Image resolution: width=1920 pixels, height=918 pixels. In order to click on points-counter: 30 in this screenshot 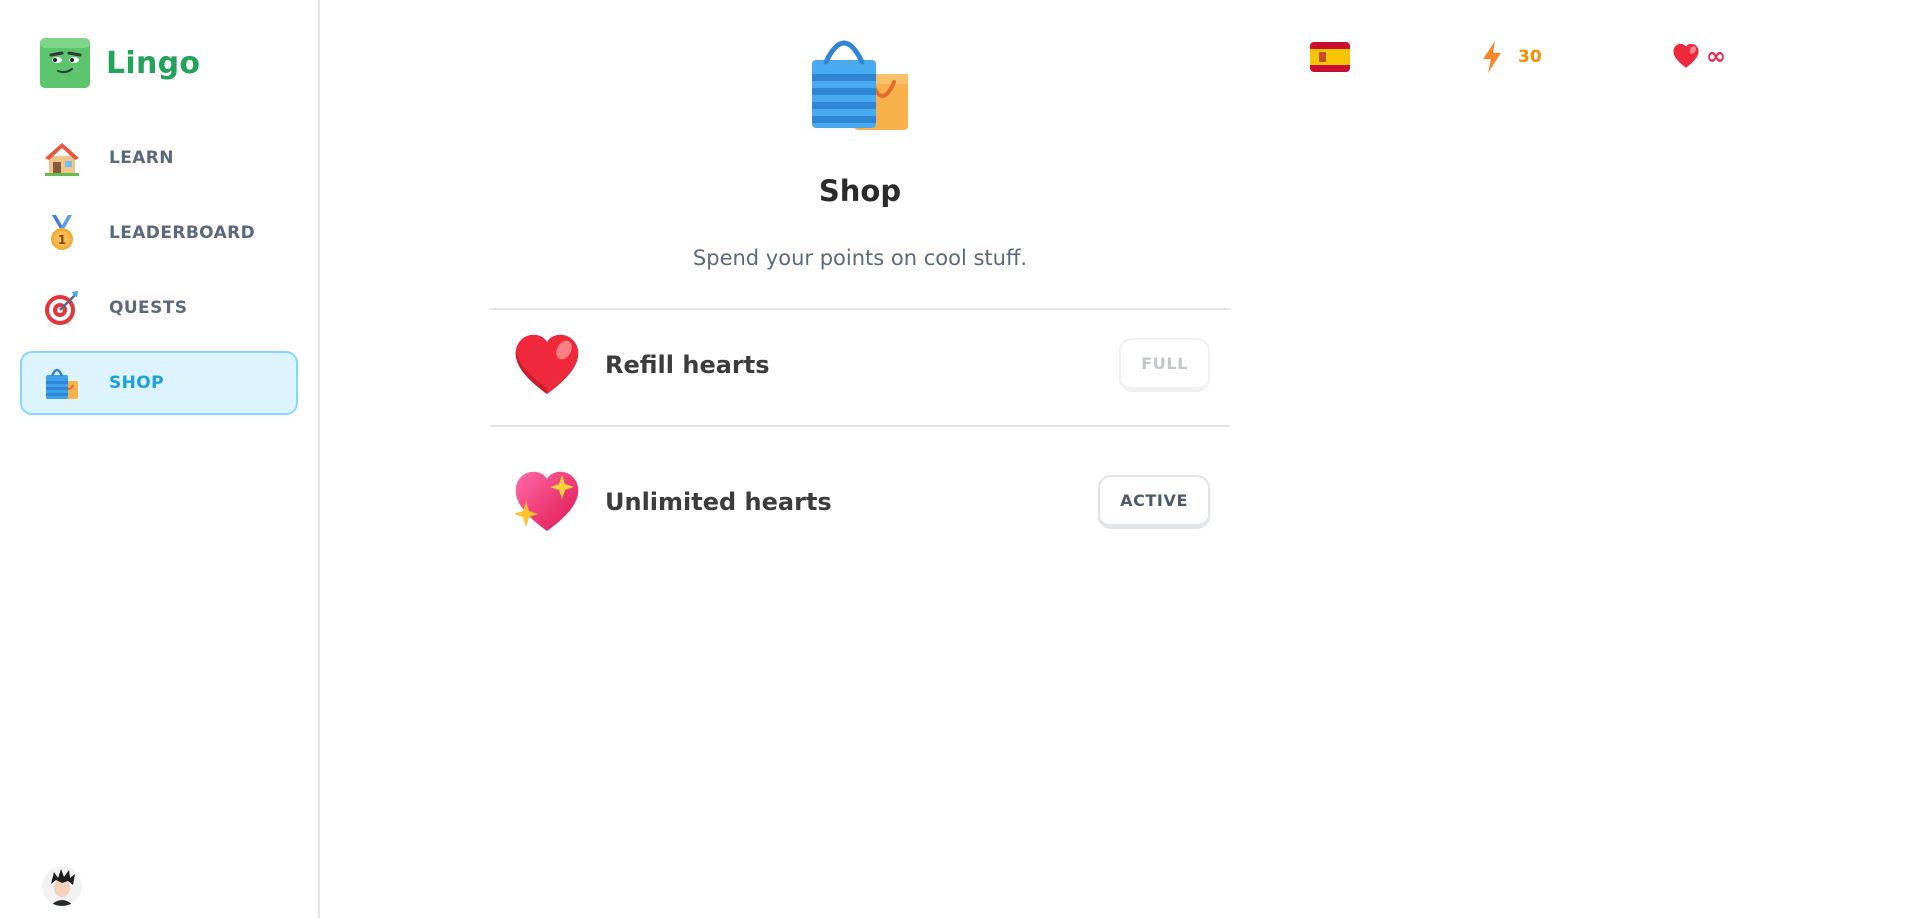, I will do `click(1511, 57)`.